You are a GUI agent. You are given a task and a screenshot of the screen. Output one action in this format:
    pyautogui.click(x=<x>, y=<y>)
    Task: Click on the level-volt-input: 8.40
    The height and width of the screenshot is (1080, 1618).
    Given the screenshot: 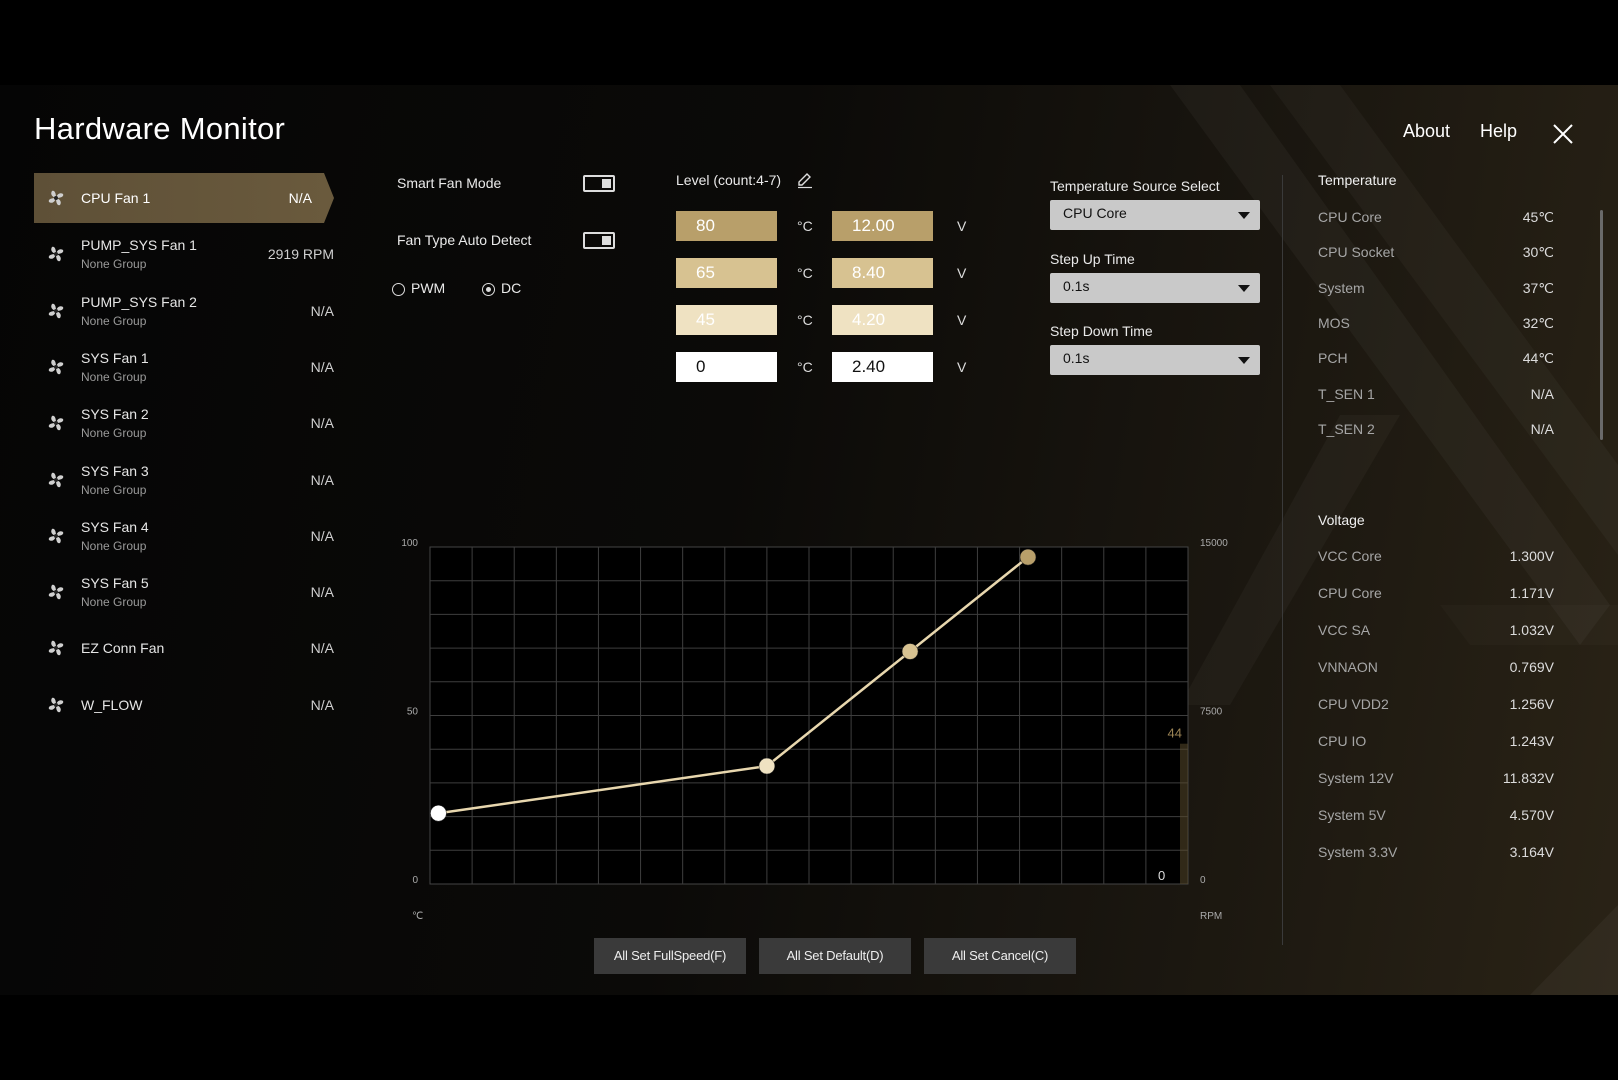 What is the action you would take?
    pyautogui.click(x=882, y=273)
    